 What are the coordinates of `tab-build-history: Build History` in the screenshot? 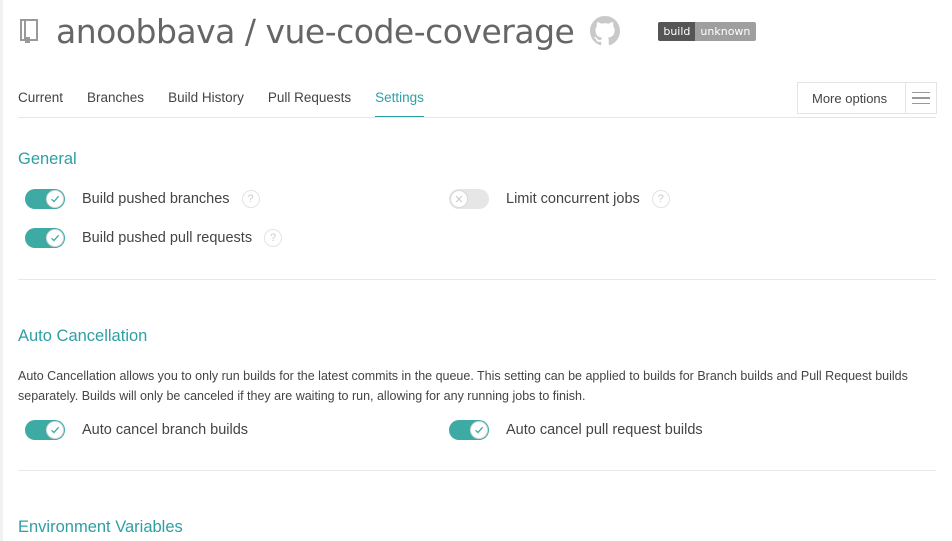 It's located at (206, 104).